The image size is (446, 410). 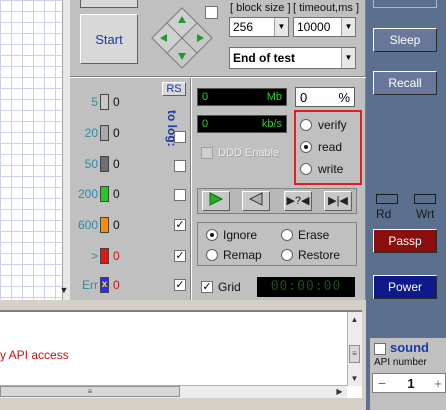 I want to click on elapsed-timer: 00:00:00, so click(x=306, y=287).